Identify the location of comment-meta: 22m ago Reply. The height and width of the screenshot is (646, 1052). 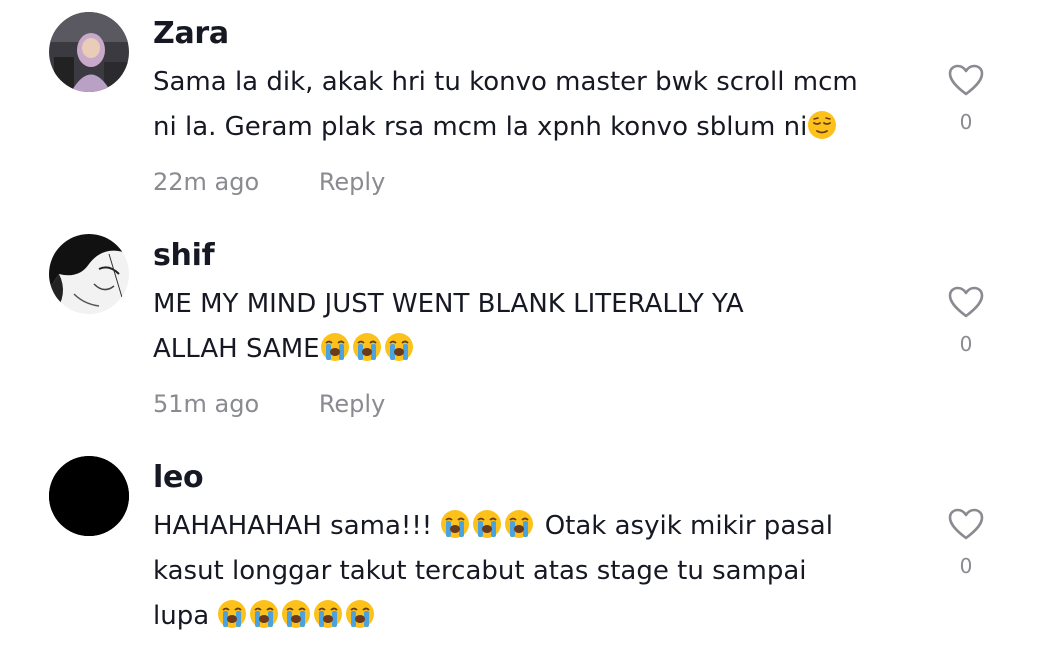
(269, 182).